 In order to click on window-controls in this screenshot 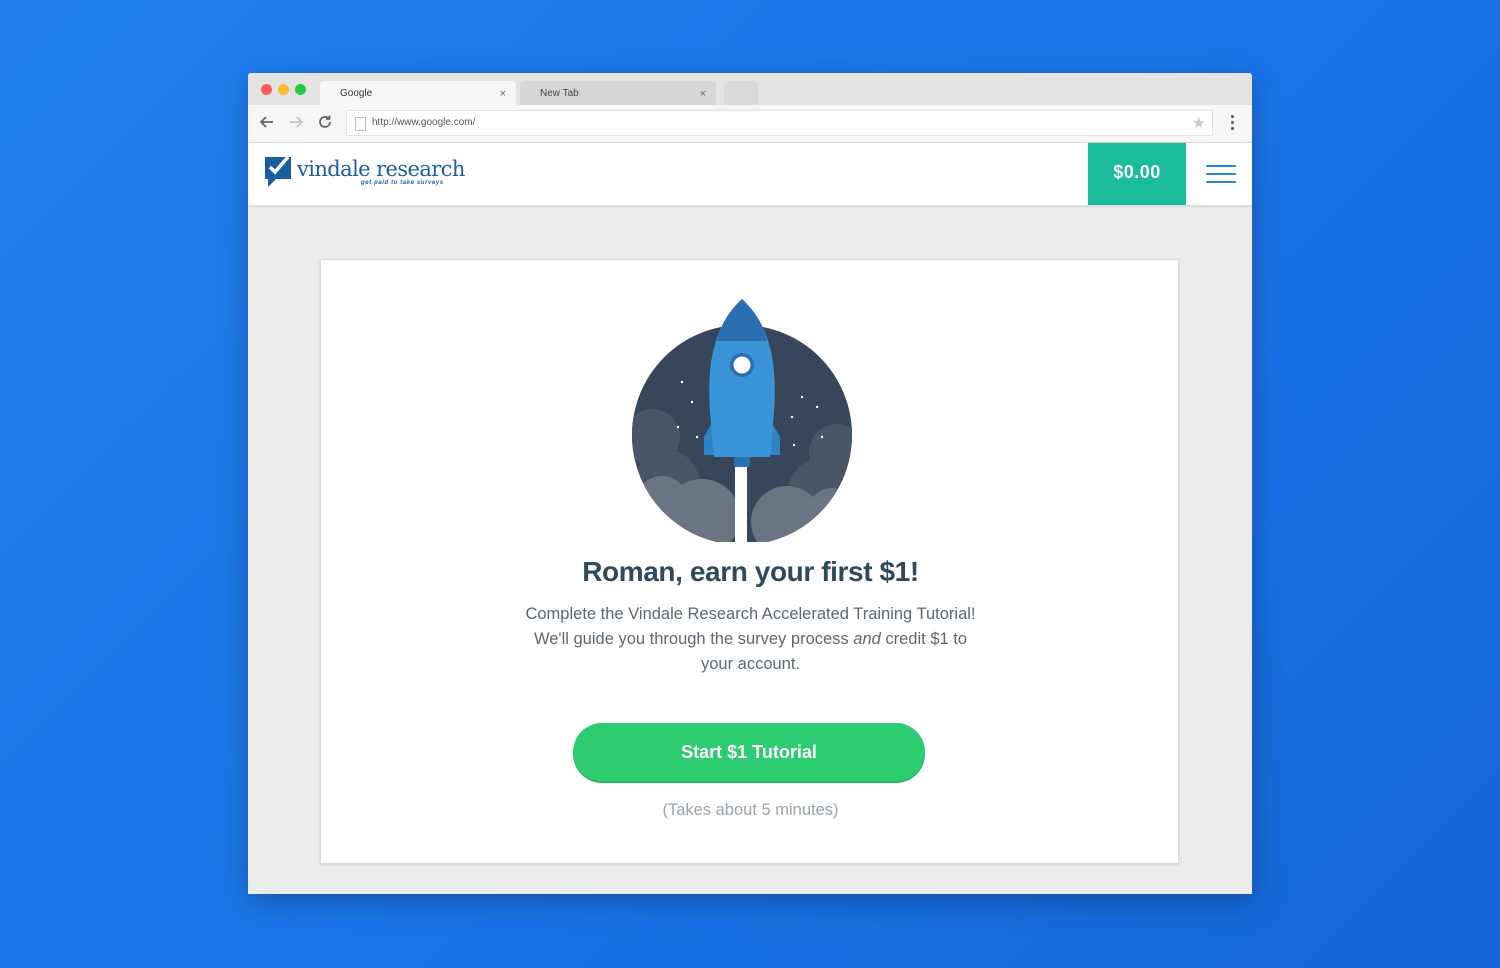, I will do `click(283, 89)`.